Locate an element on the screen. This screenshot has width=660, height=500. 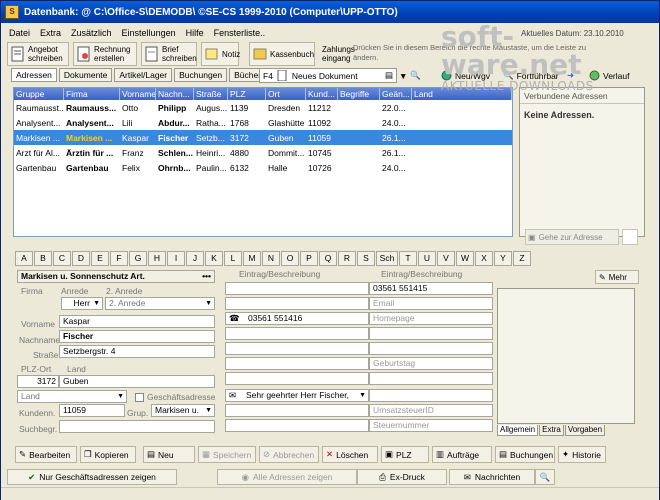
letter-filter-button: D is located at coordinates (81, 258).